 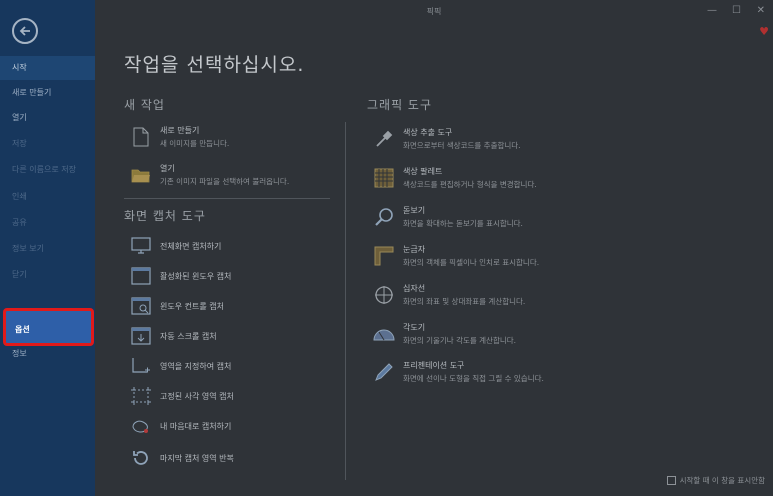 I want to click on window-title: 픽픽, so click(x=434, y=11).